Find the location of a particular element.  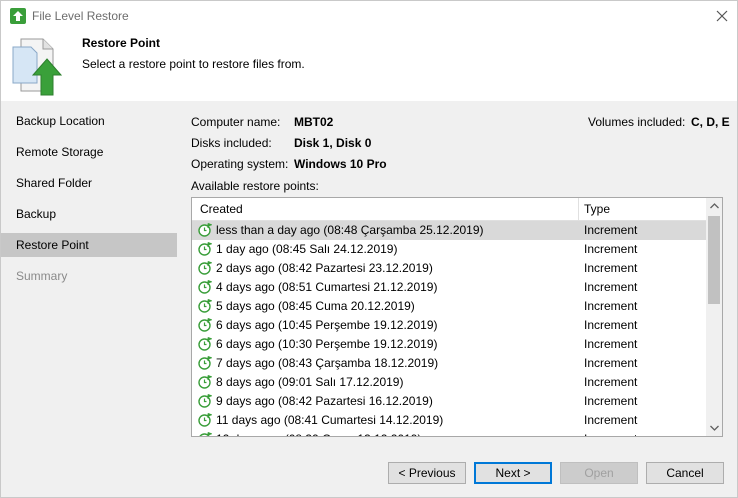

cancel-button: Cancel is located at coordinates (685, 473).